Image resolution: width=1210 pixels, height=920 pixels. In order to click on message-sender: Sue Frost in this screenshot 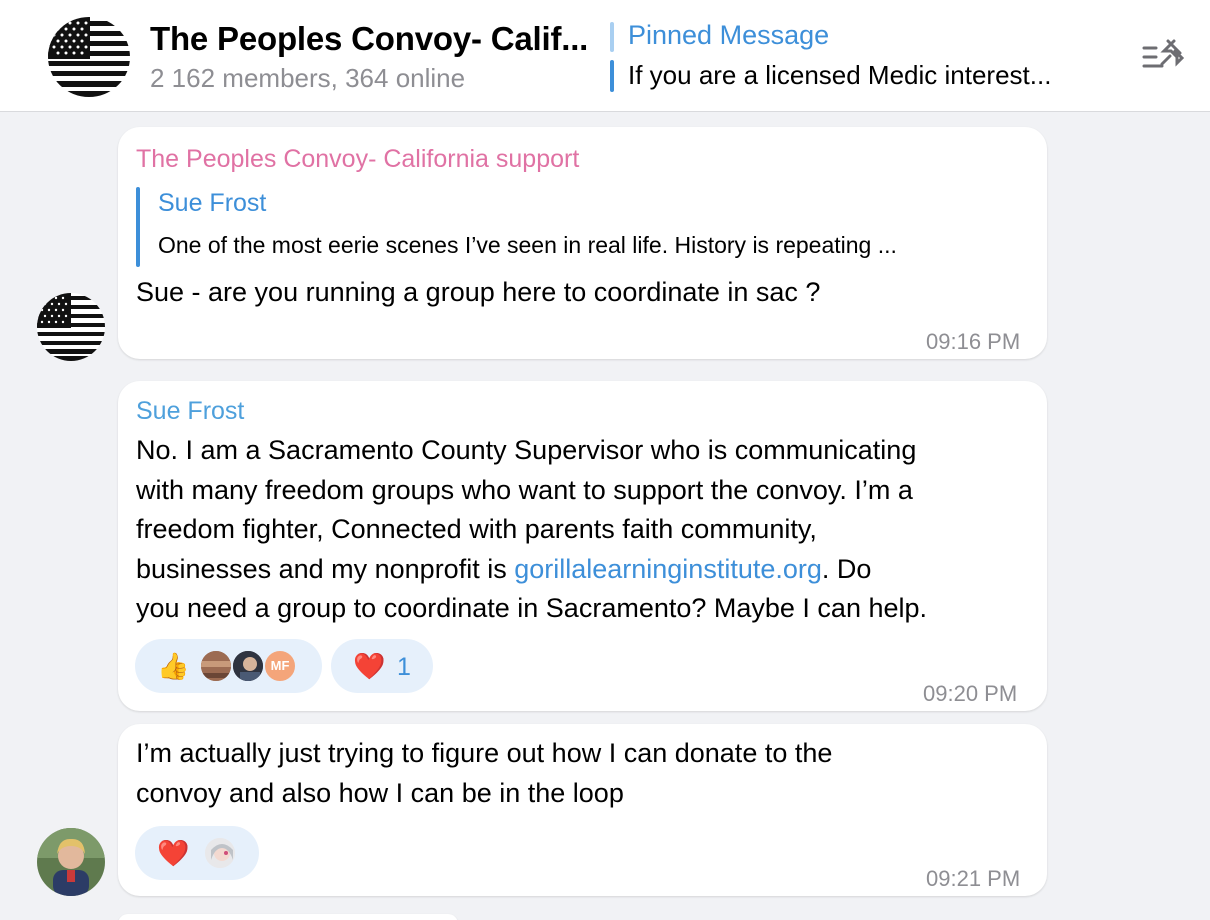, I will do `click(190, 411)`.